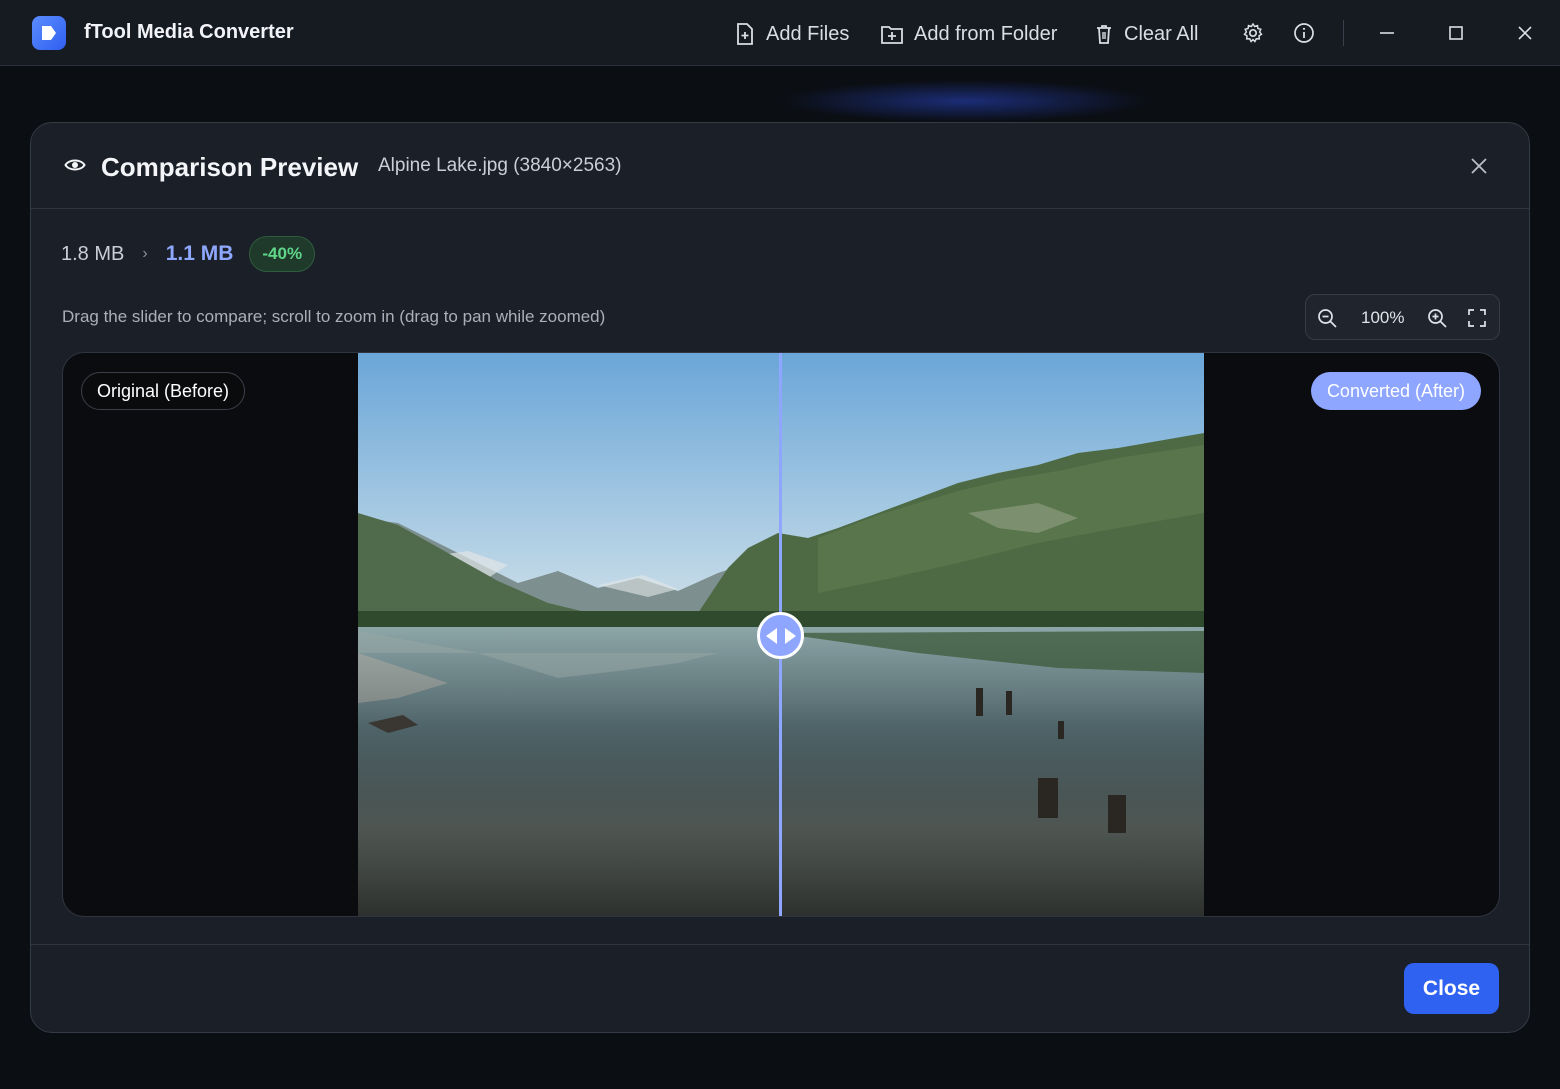 The width and height of the screenshot is (1560, 1089). What do you see at coordinates (780, 944) in the screenshot?
I see `dialog-footer-divider` at bounding box center [780, 944].